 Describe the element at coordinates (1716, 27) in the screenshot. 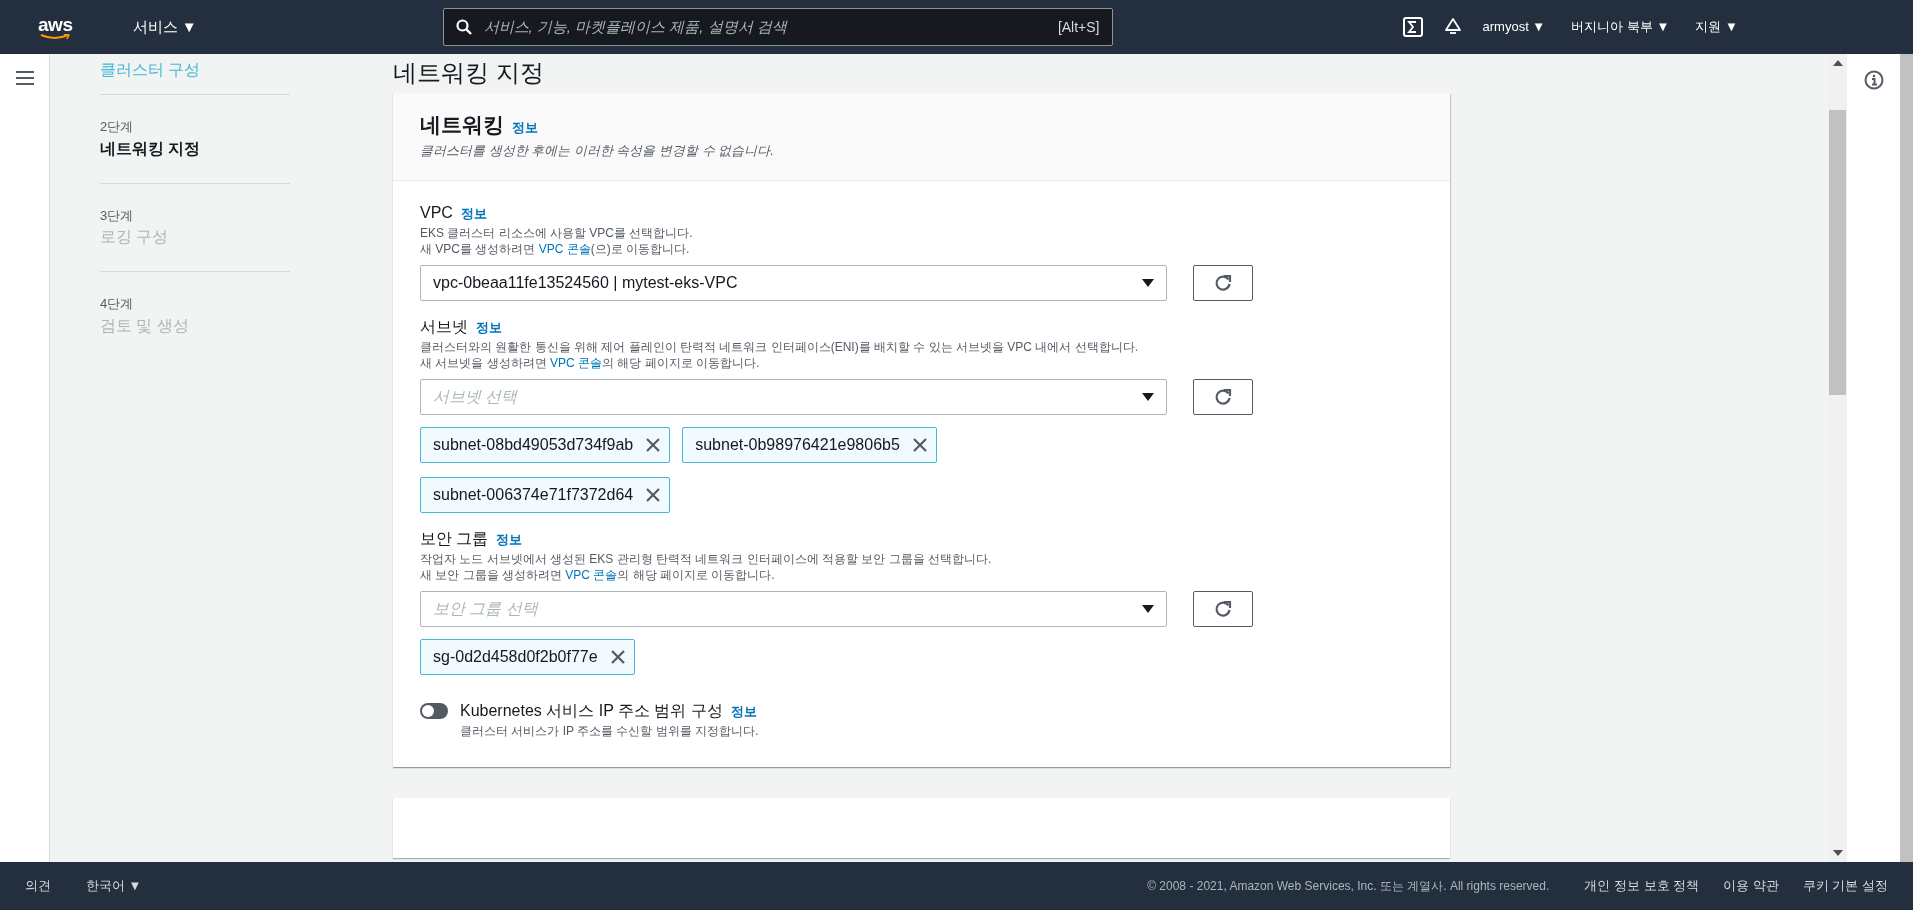

I see `support-menu: 지원 ▼` at that location.